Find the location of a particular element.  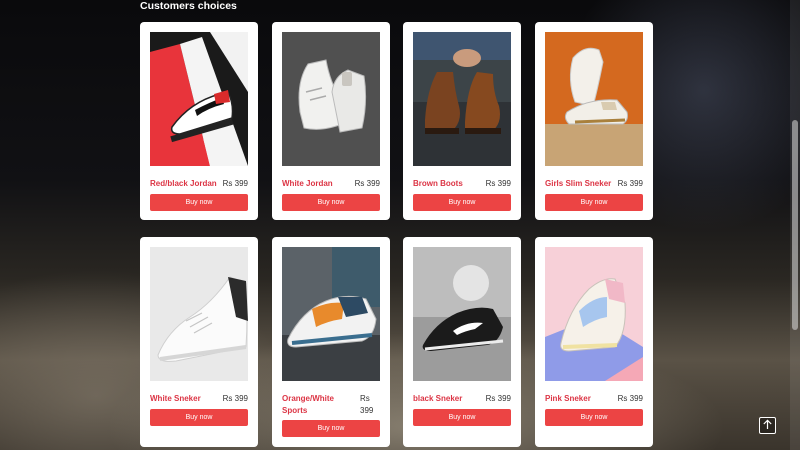

back-to-top-button is located at coordinates (767, 425).